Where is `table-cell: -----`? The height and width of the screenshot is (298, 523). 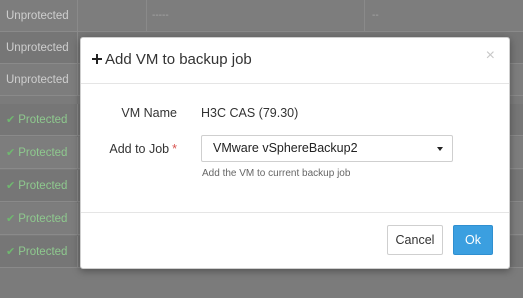 table-cell: ----- is located at coordinates (160, 15).